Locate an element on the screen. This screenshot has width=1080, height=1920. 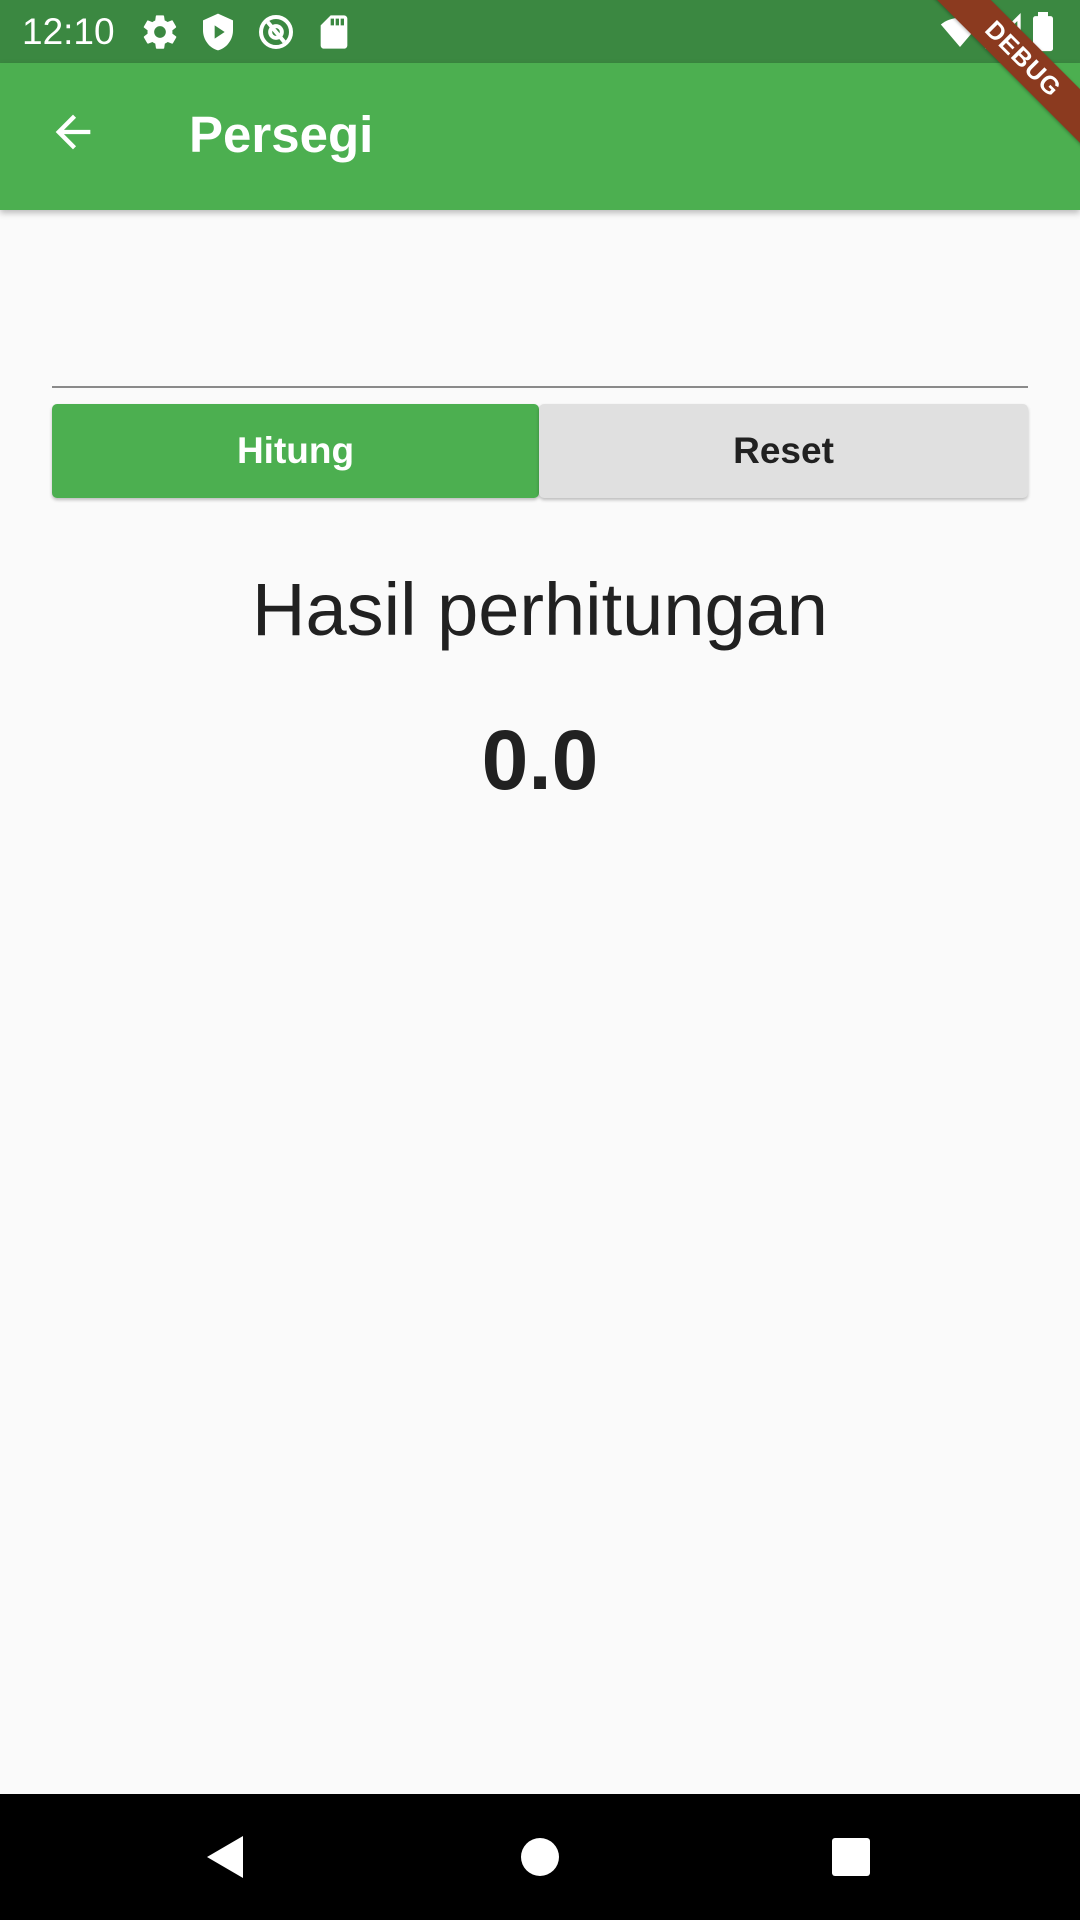
arrow-back-icon is located at coordinates (73, 132).